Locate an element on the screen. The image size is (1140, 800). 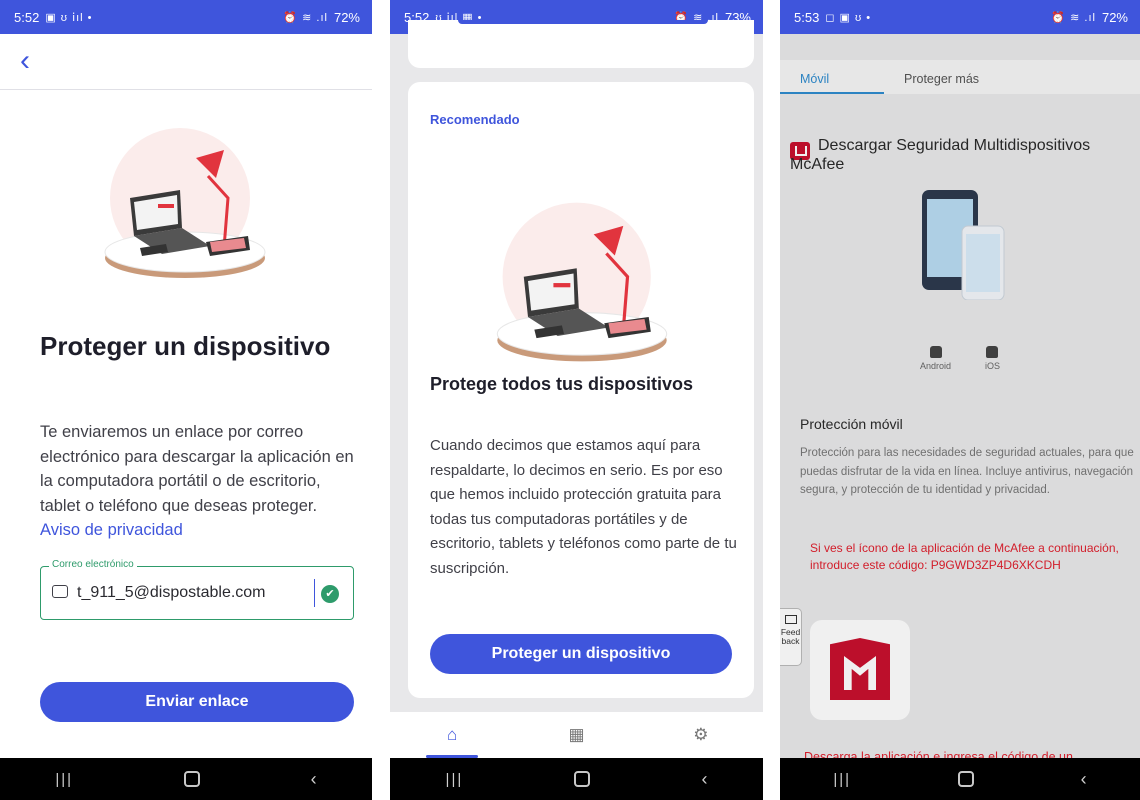
gear-icon: ⚙ is located at coordinates (701, 734).